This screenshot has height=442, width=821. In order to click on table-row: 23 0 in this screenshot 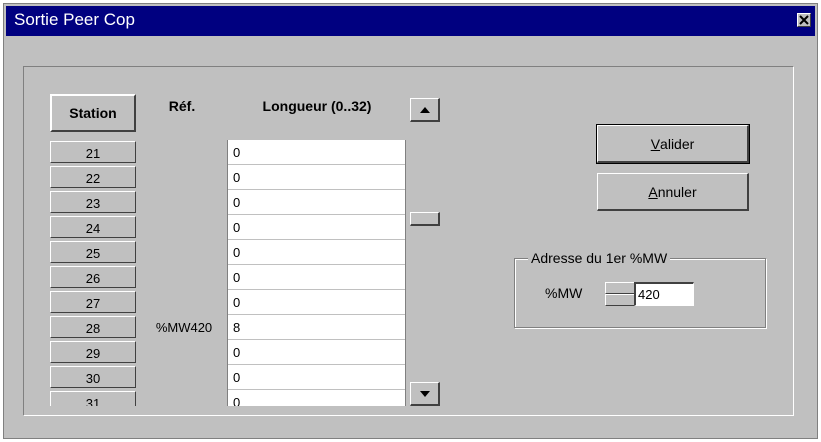, I will do `click(228, 202)`.